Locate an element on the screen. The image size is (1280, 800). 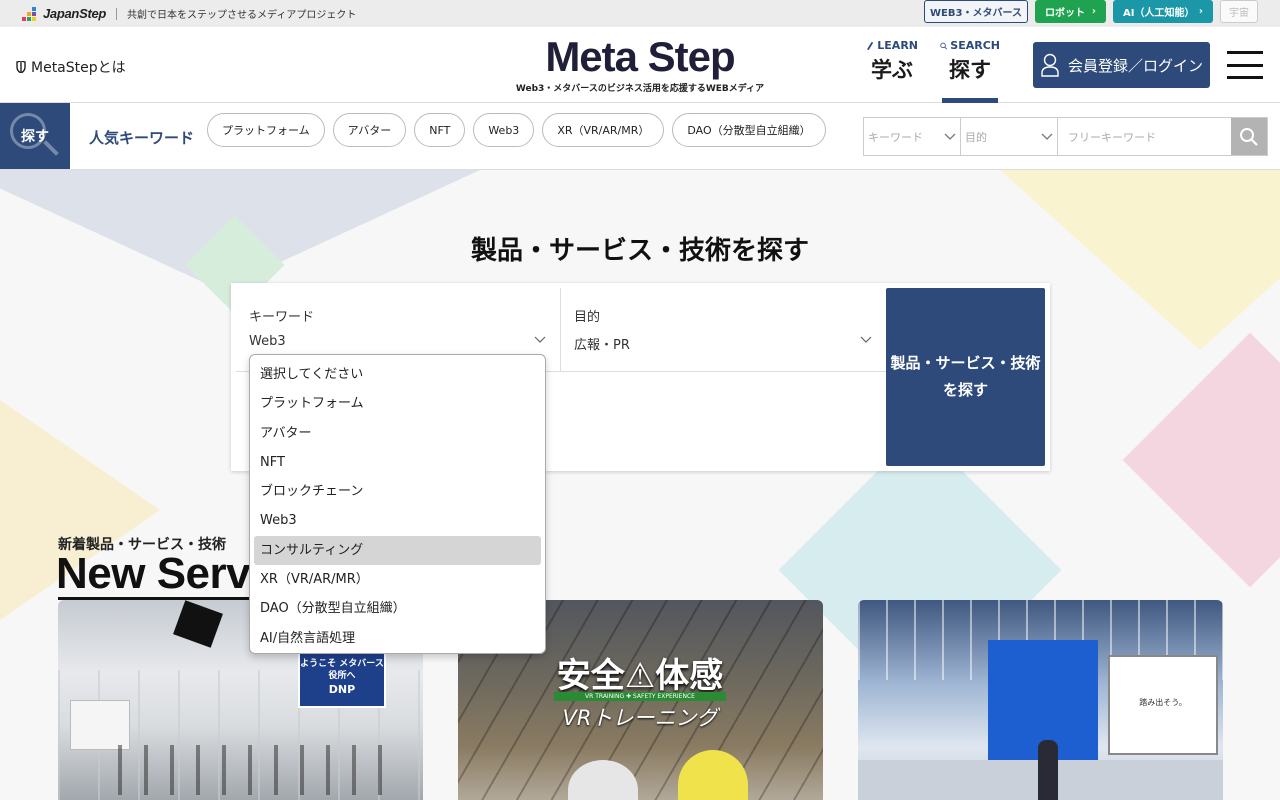
dropdown-option: アバター is located at coordinates (397, 433).